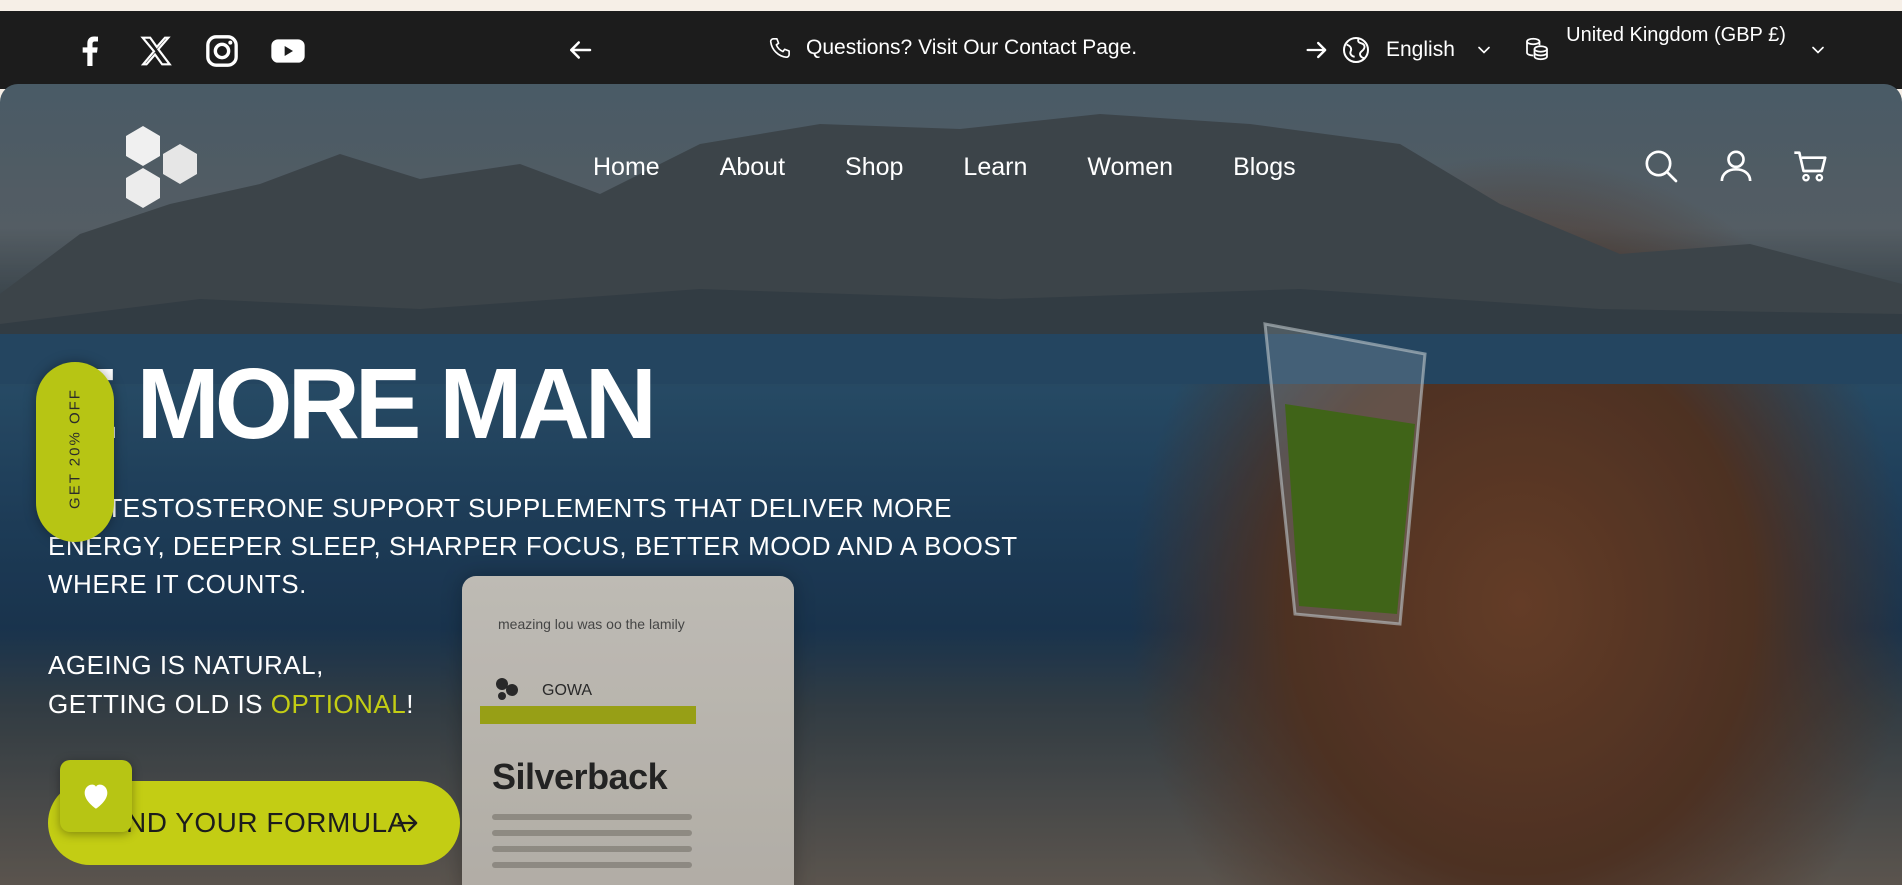 Image resolution: width=1902 pixels, height=885 pixels. I want to click on x-icon, so click(156, 51).